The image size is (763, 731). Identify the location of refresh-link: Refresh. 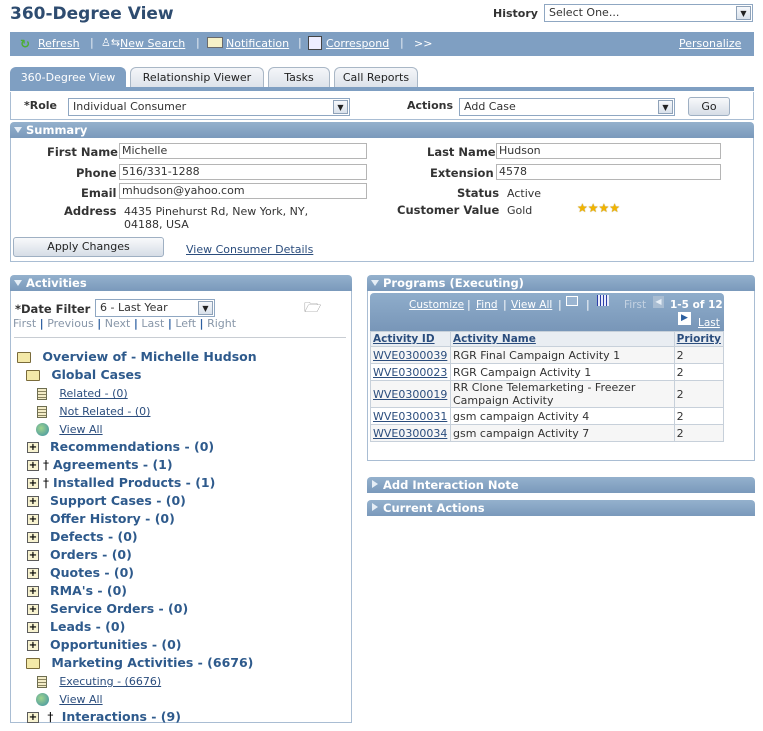
(59, 43).